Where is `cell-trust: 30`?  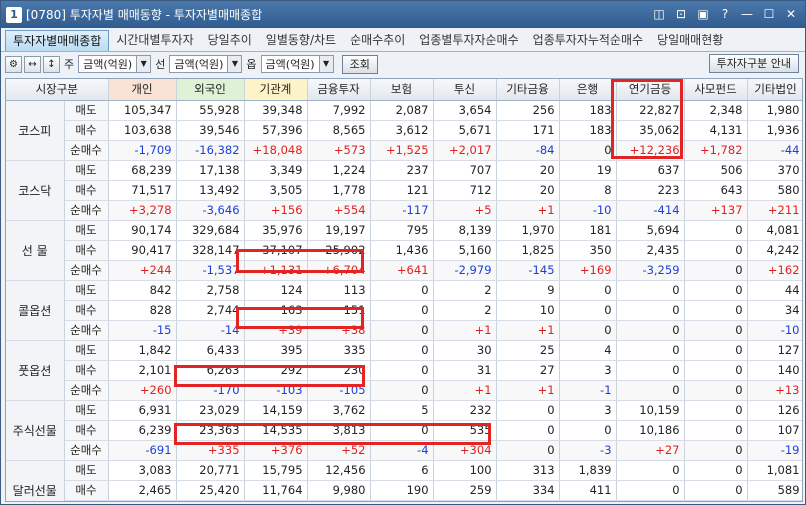
cell-trust: 30 is located at coordinates (465, 350).